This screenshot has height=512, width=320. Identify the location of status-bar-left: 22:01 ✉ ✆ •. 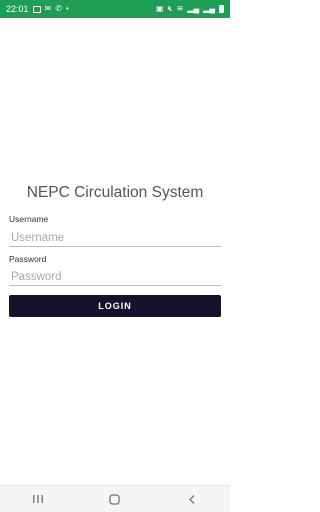
(37, 9).